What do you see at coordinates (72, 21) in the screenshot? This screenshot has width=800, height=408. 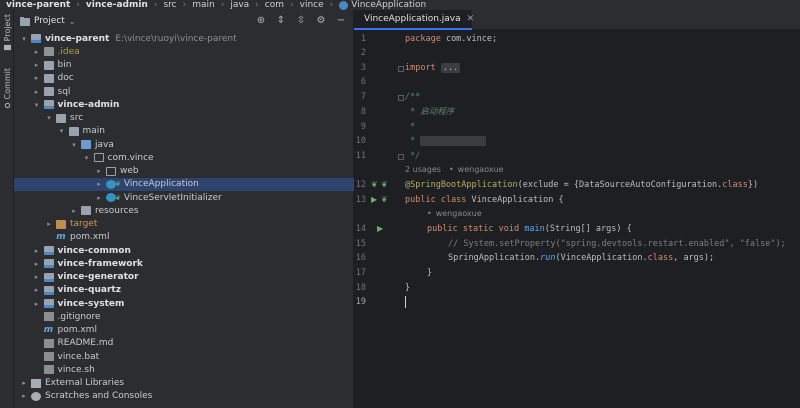 I see `chevron-down-icon: ⌄` at bounding box center [72, 21].